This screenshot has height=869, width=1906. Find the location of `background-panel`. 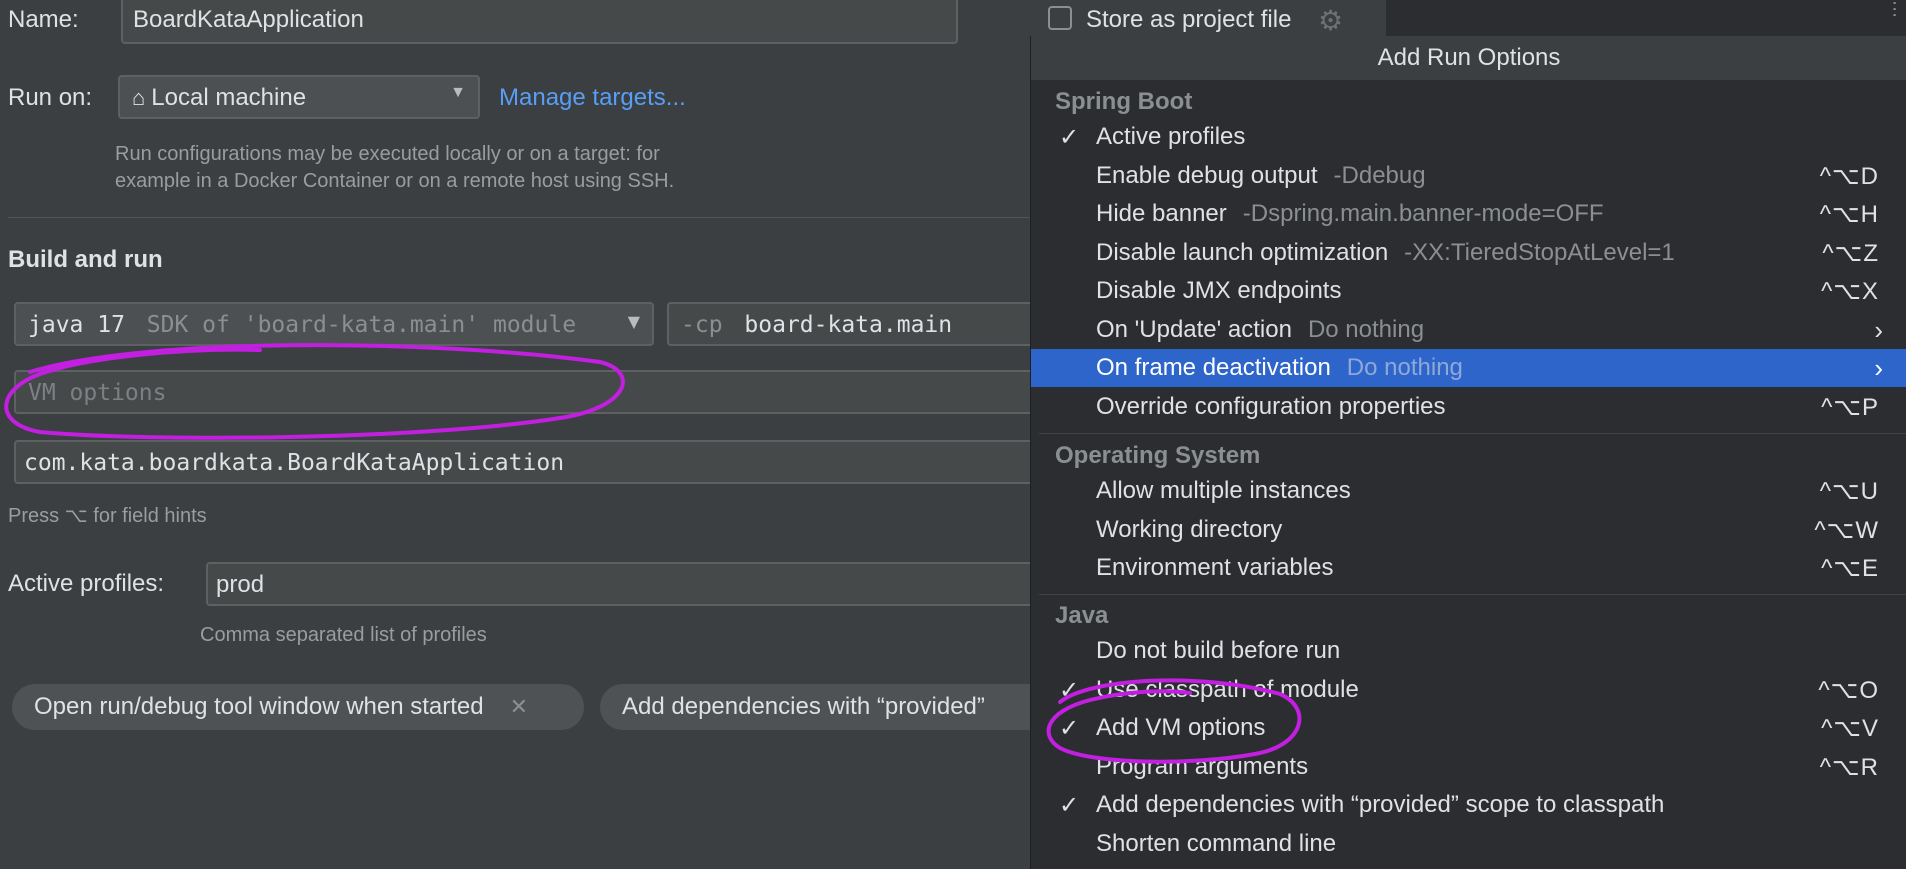

background-panel is located at coordinates (1646, 18).